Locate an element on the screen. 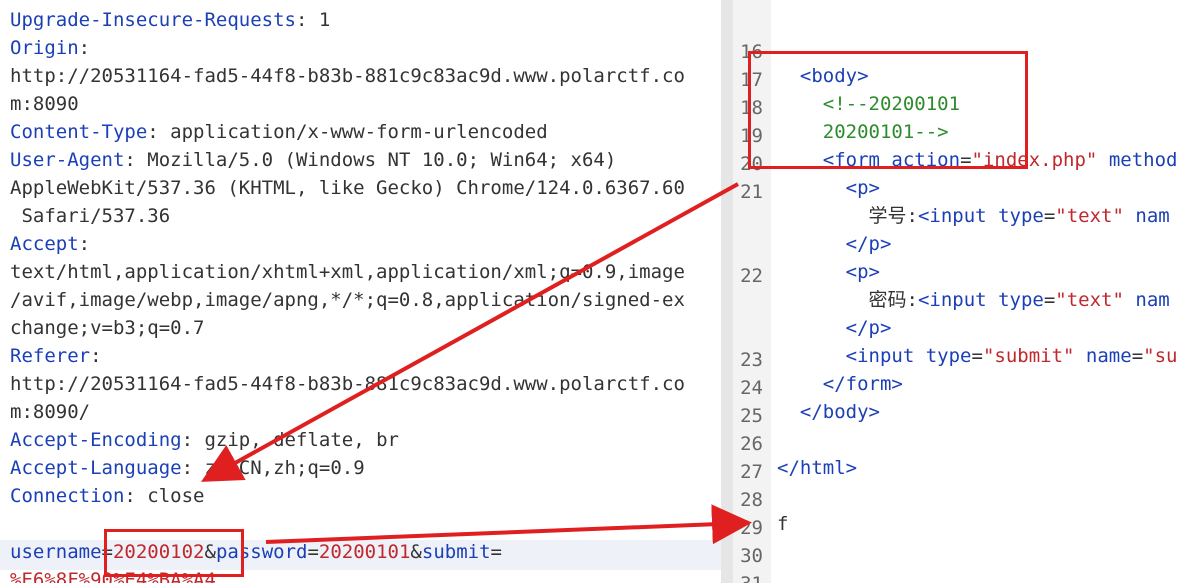  line-number: 16 is located at coordinates (751, 52).